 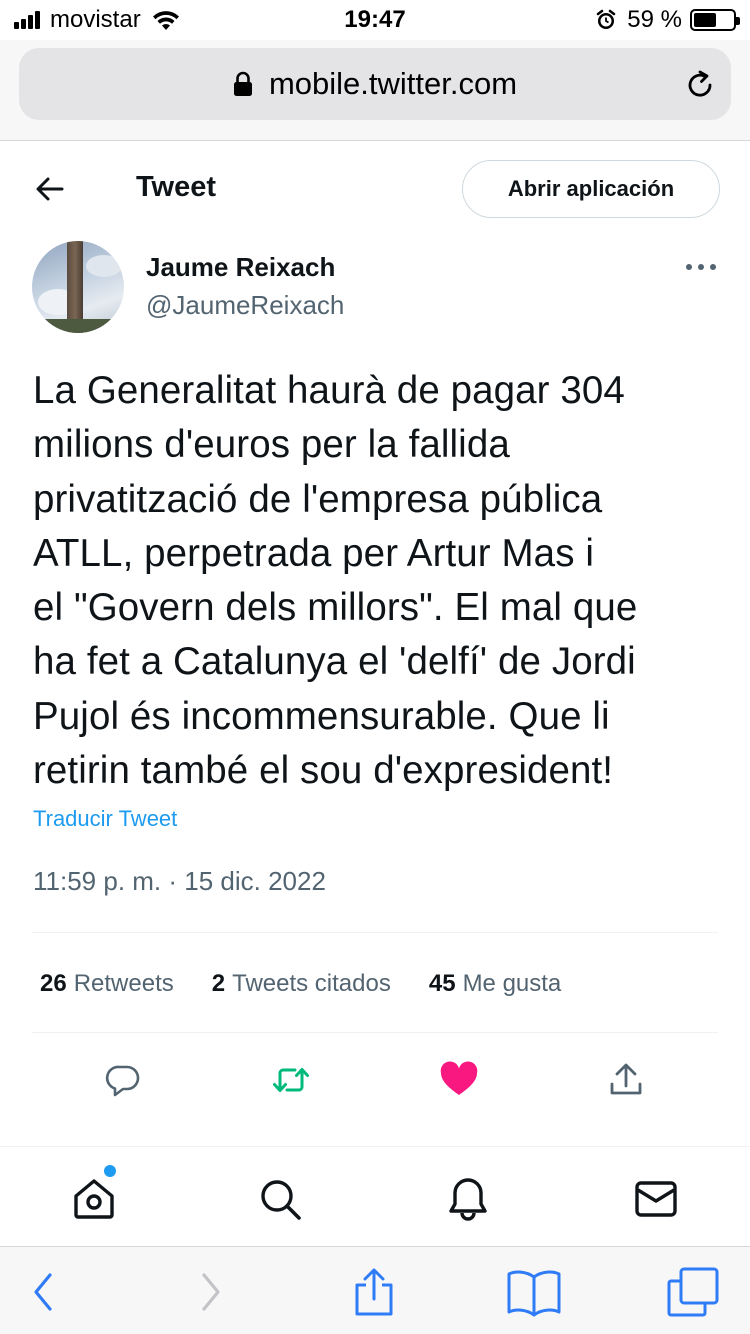 I want to click on tweet-stats: 26 Retweets 2 Tweets citados 45 Me gusta, so click(x=319, y=984).